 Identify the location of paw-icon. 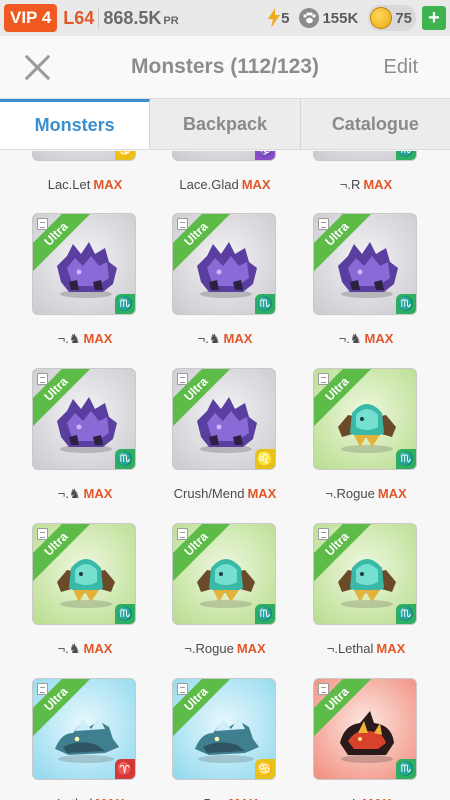
(309, 18).